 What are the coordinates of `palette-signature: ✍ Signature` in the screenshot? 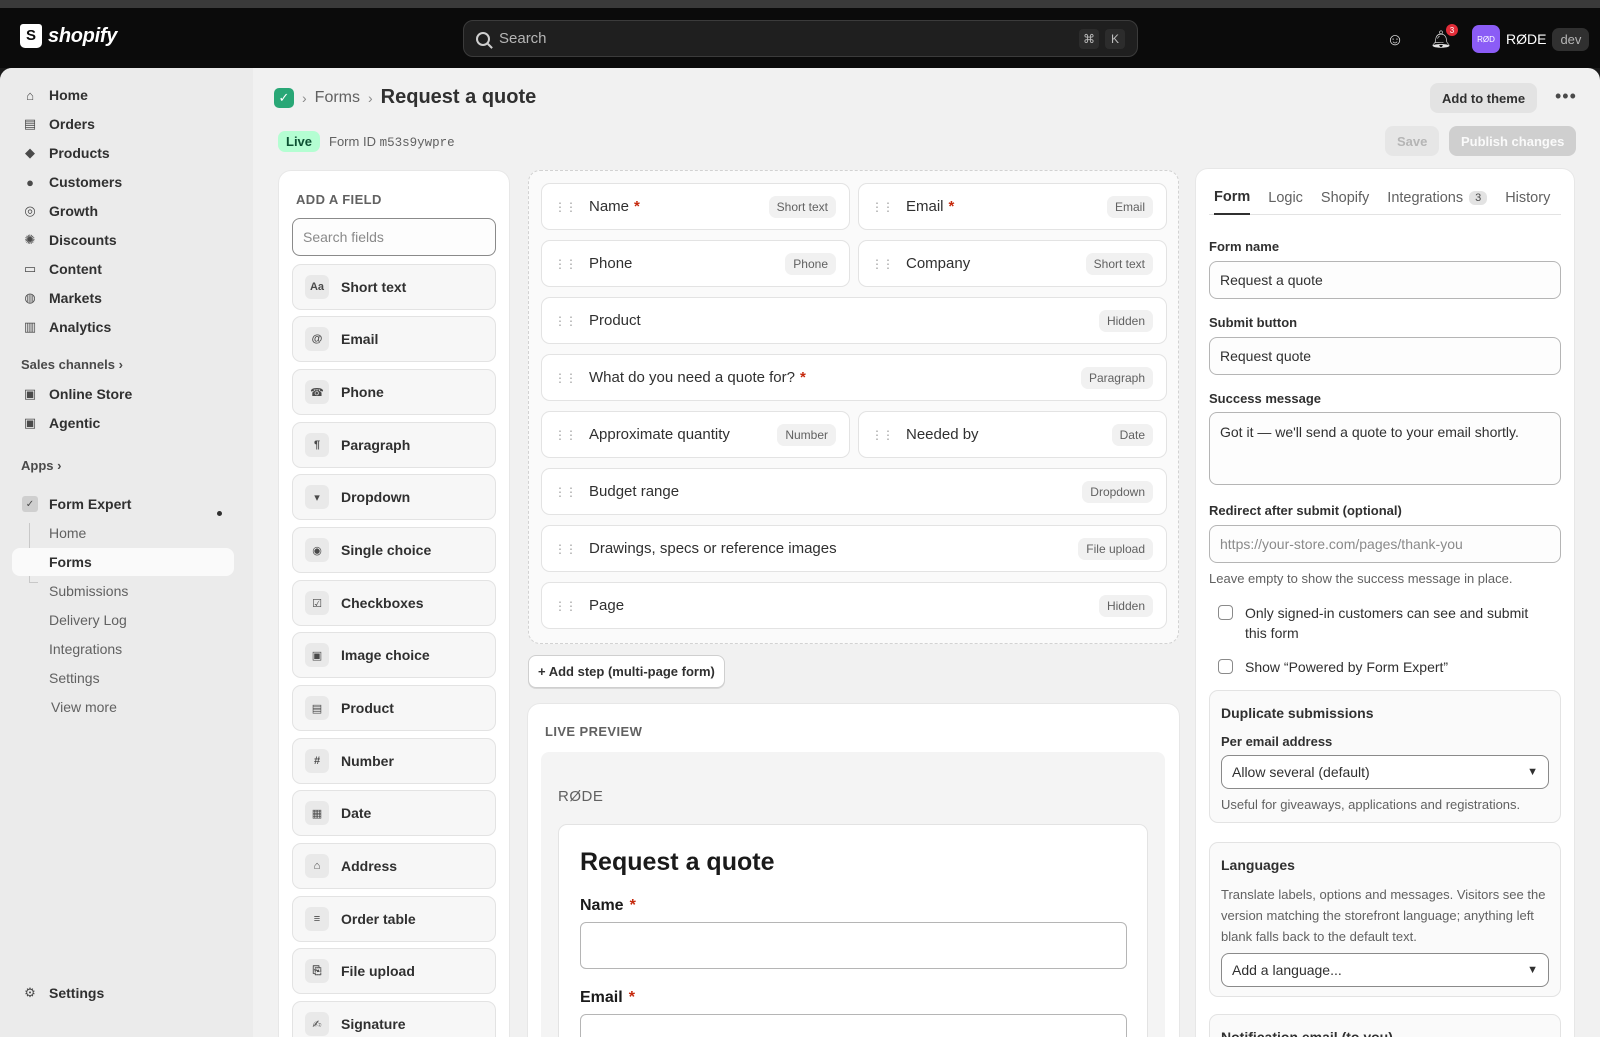 It's located at (394, 1019).